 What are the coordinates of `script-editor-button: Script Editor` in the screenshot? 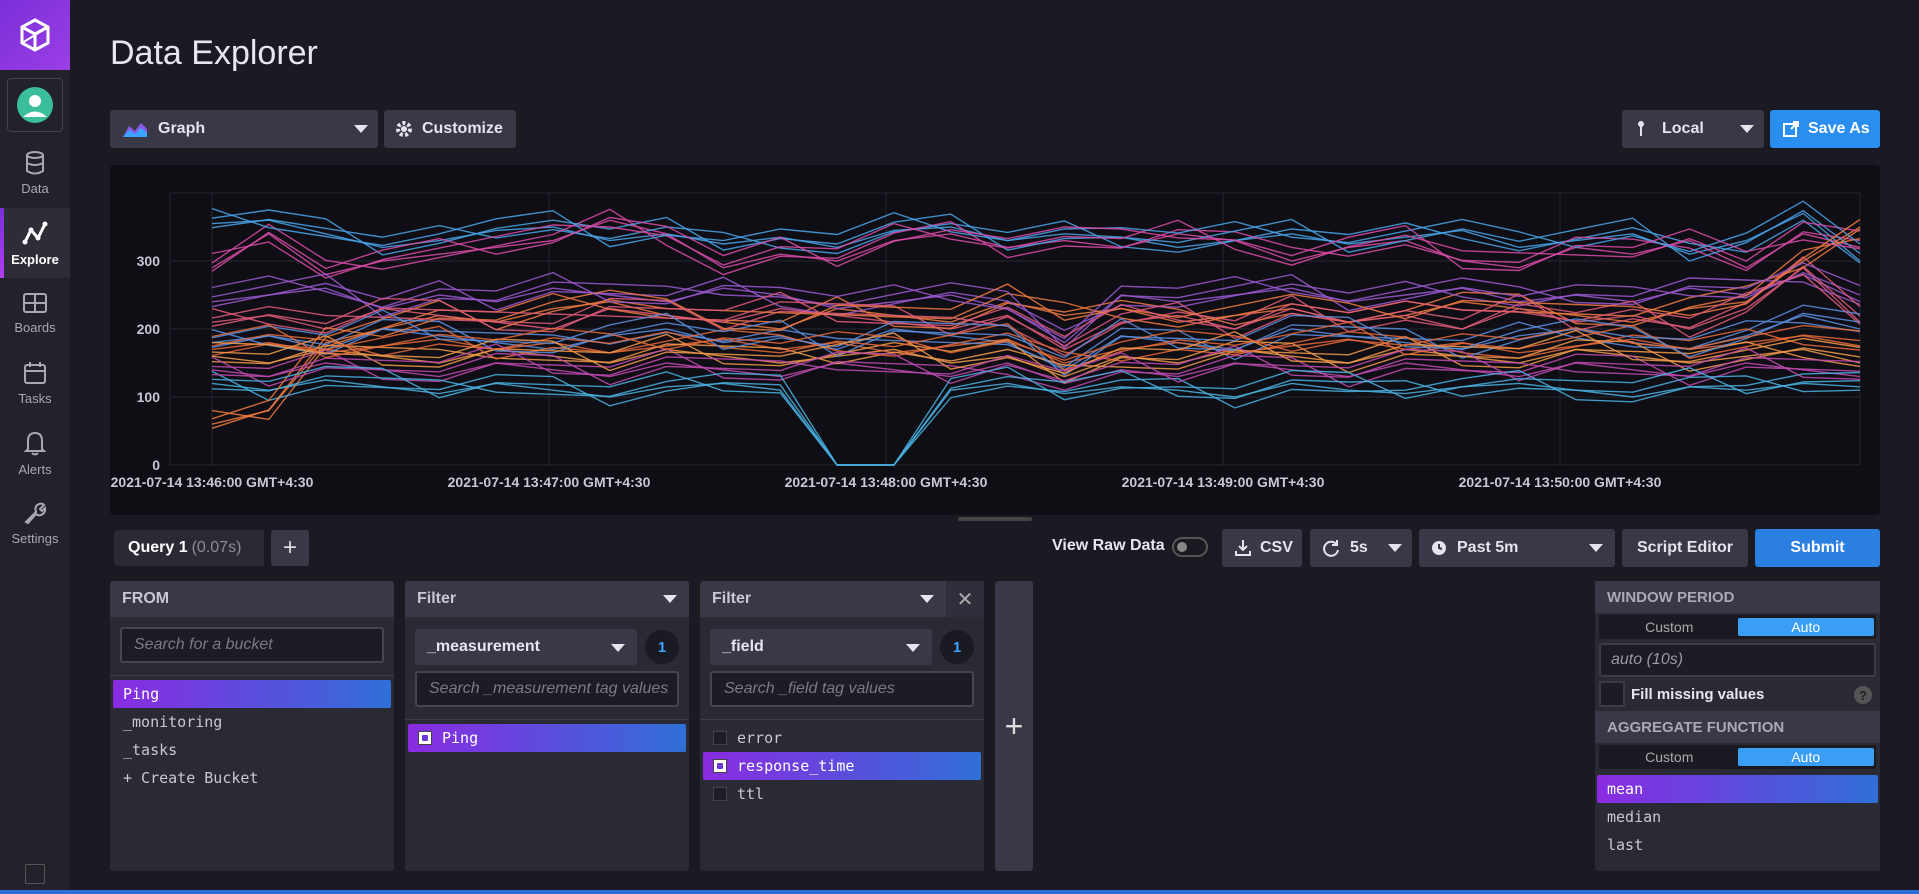 It's located at (1685, 548).